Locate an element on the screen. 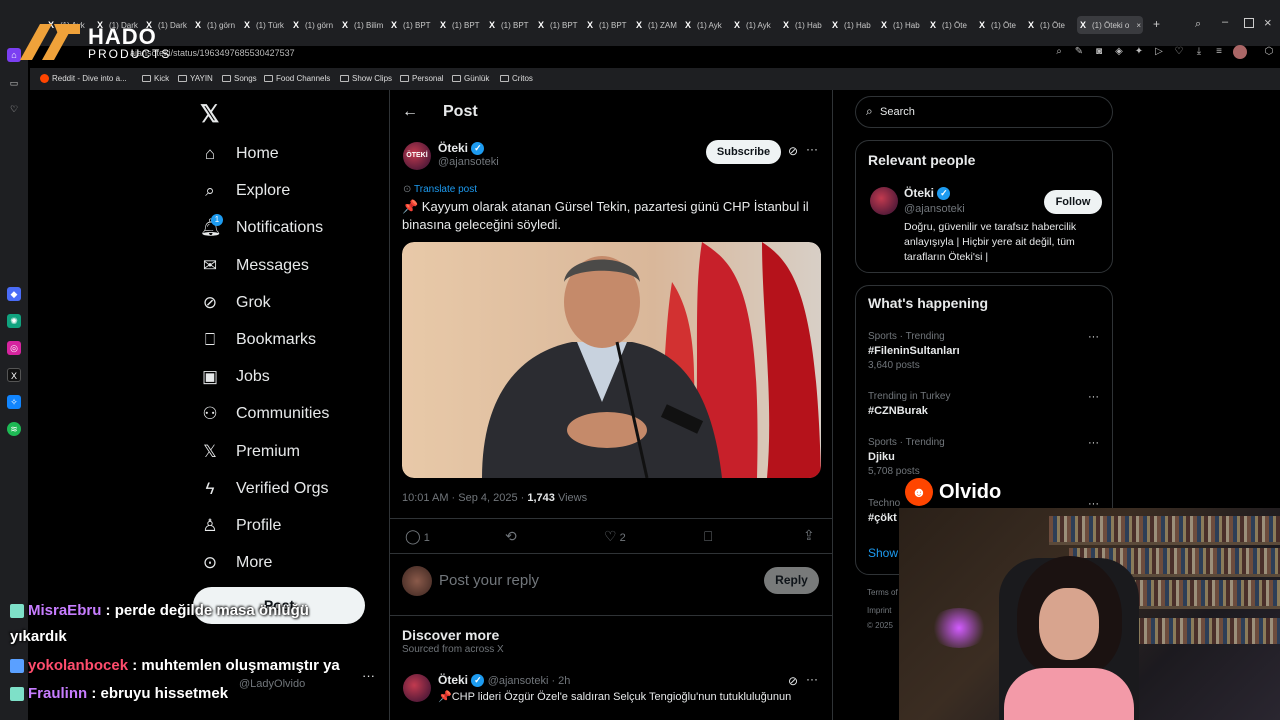 This screenshot has height=720, width=1280. camera-icon: ◙ is located at coordinates (1099, 52).